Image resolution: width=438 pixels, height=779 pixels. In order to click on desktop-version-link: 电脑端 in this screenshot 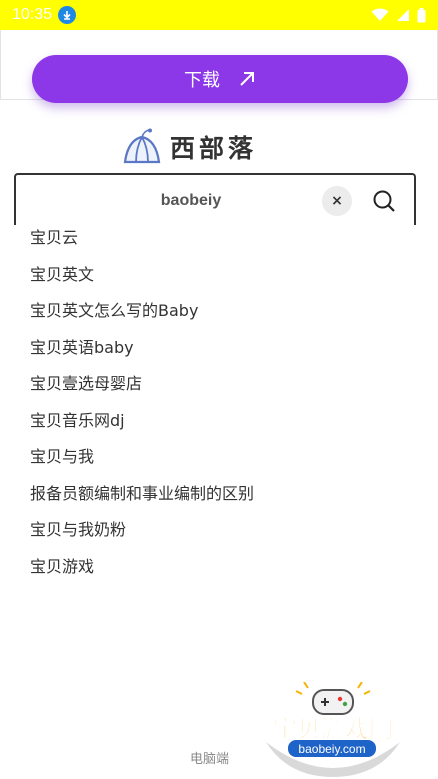, I will do `click(209, 757)`.